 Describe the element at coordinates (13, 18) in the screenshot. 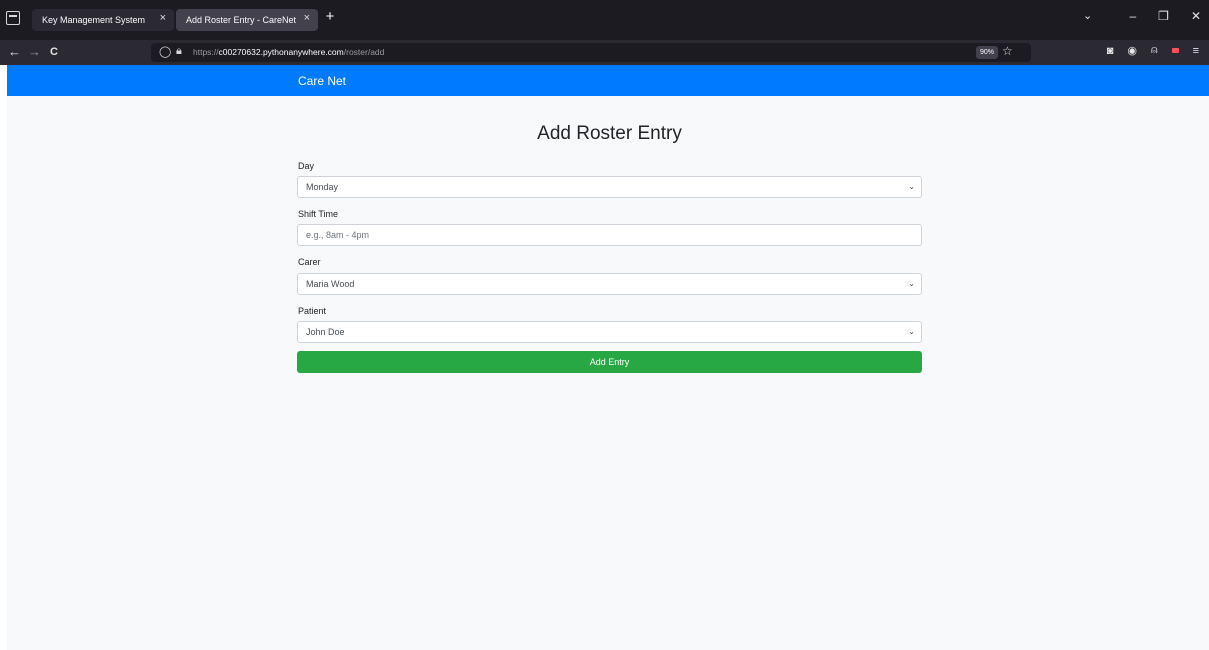

I see `firefox-view-icon` at that location.